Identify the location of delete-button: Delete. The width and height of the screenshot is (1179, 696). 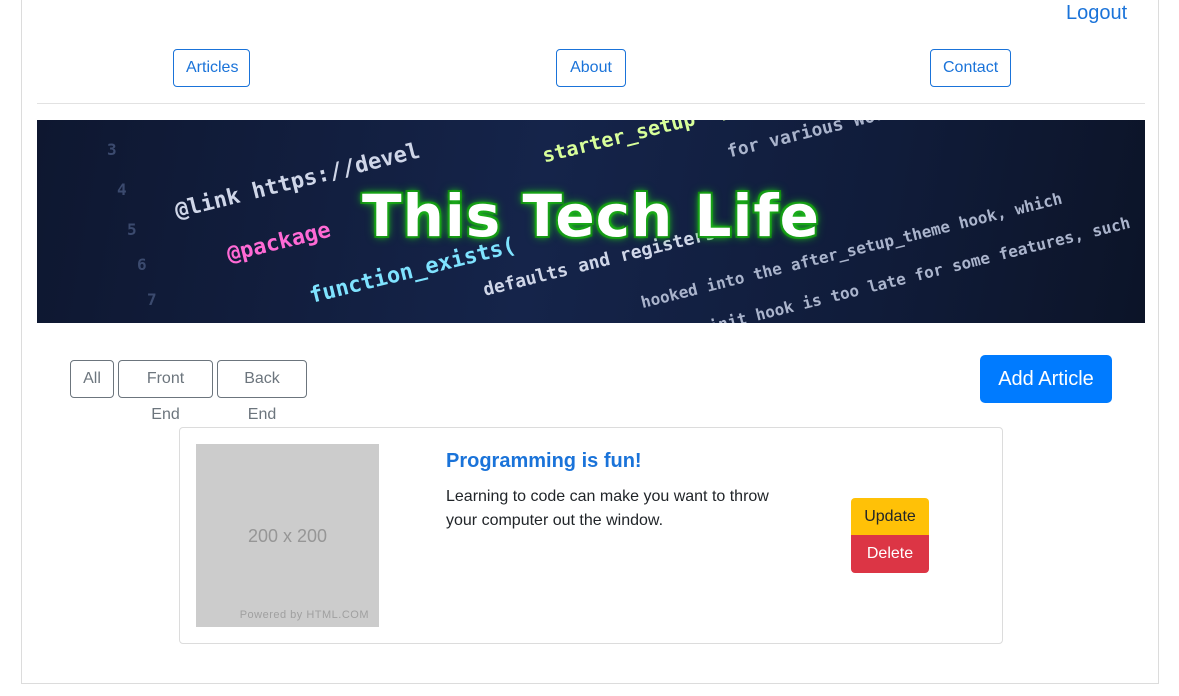
(890, 554).